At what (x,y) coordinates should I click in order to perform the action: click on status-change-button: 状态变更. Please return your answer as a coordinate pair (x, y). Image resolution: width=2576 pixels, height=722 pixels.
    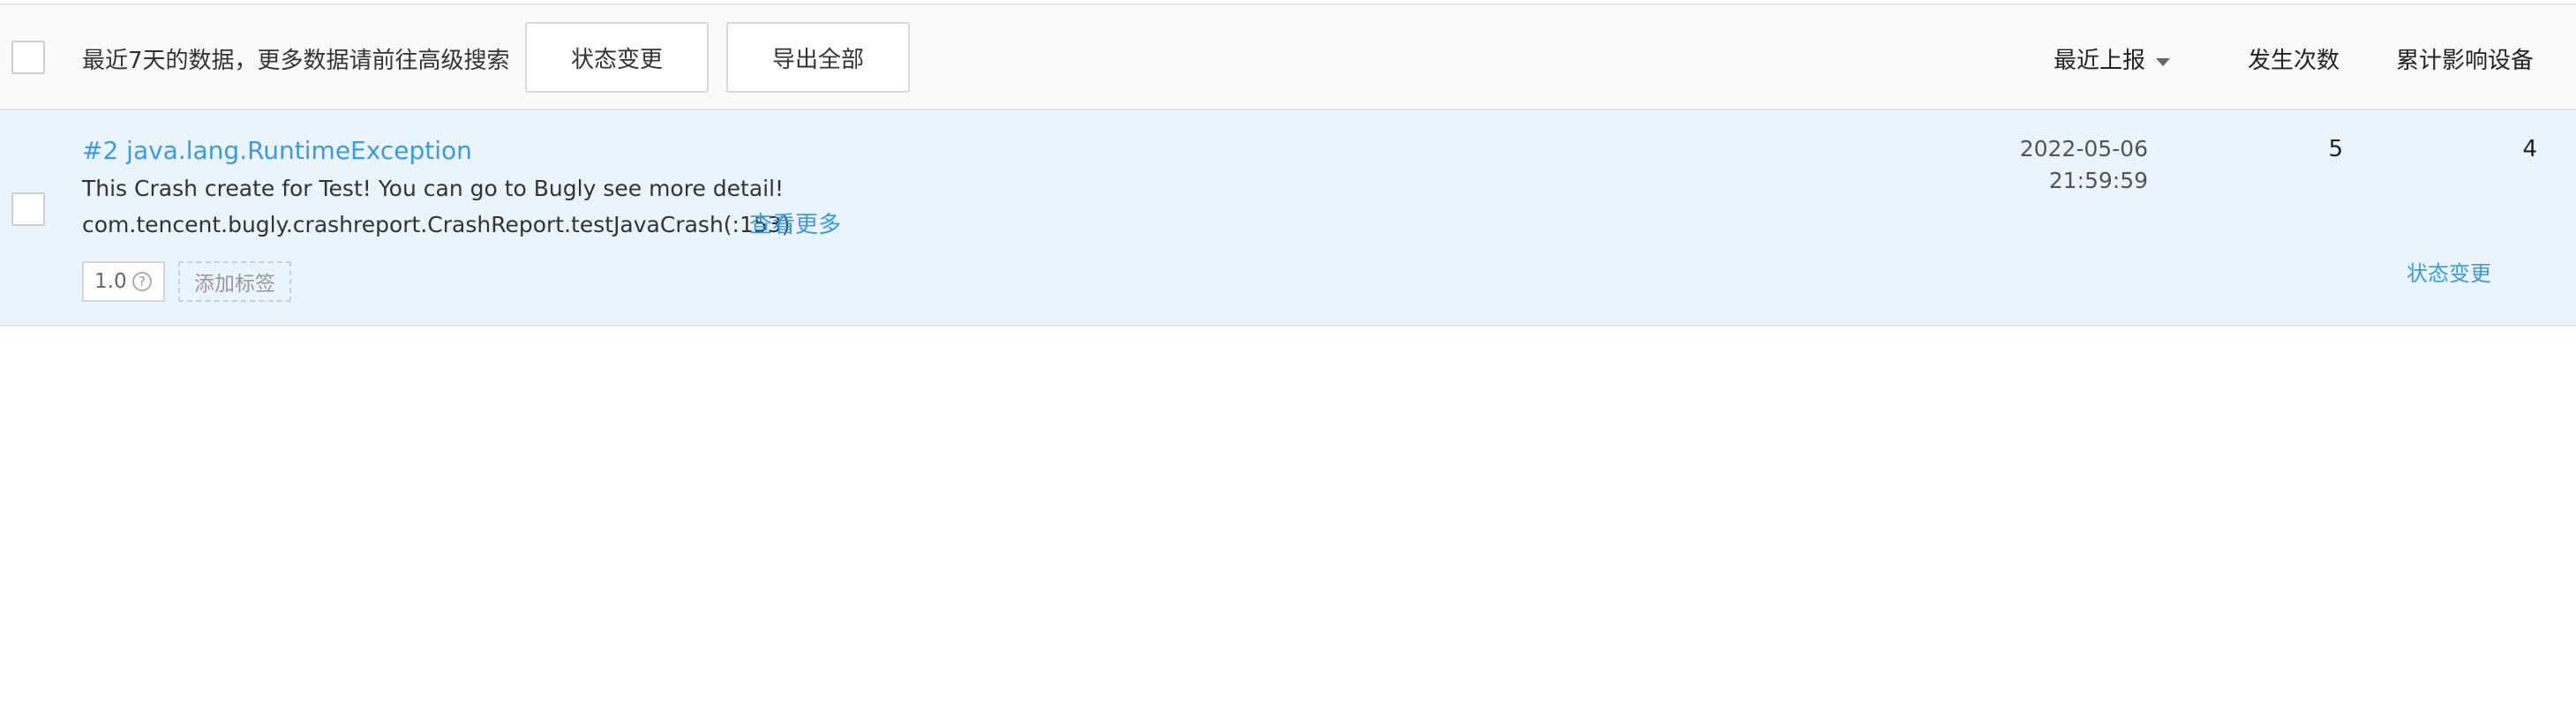
    Looking at the image, I should click on (617, 58).